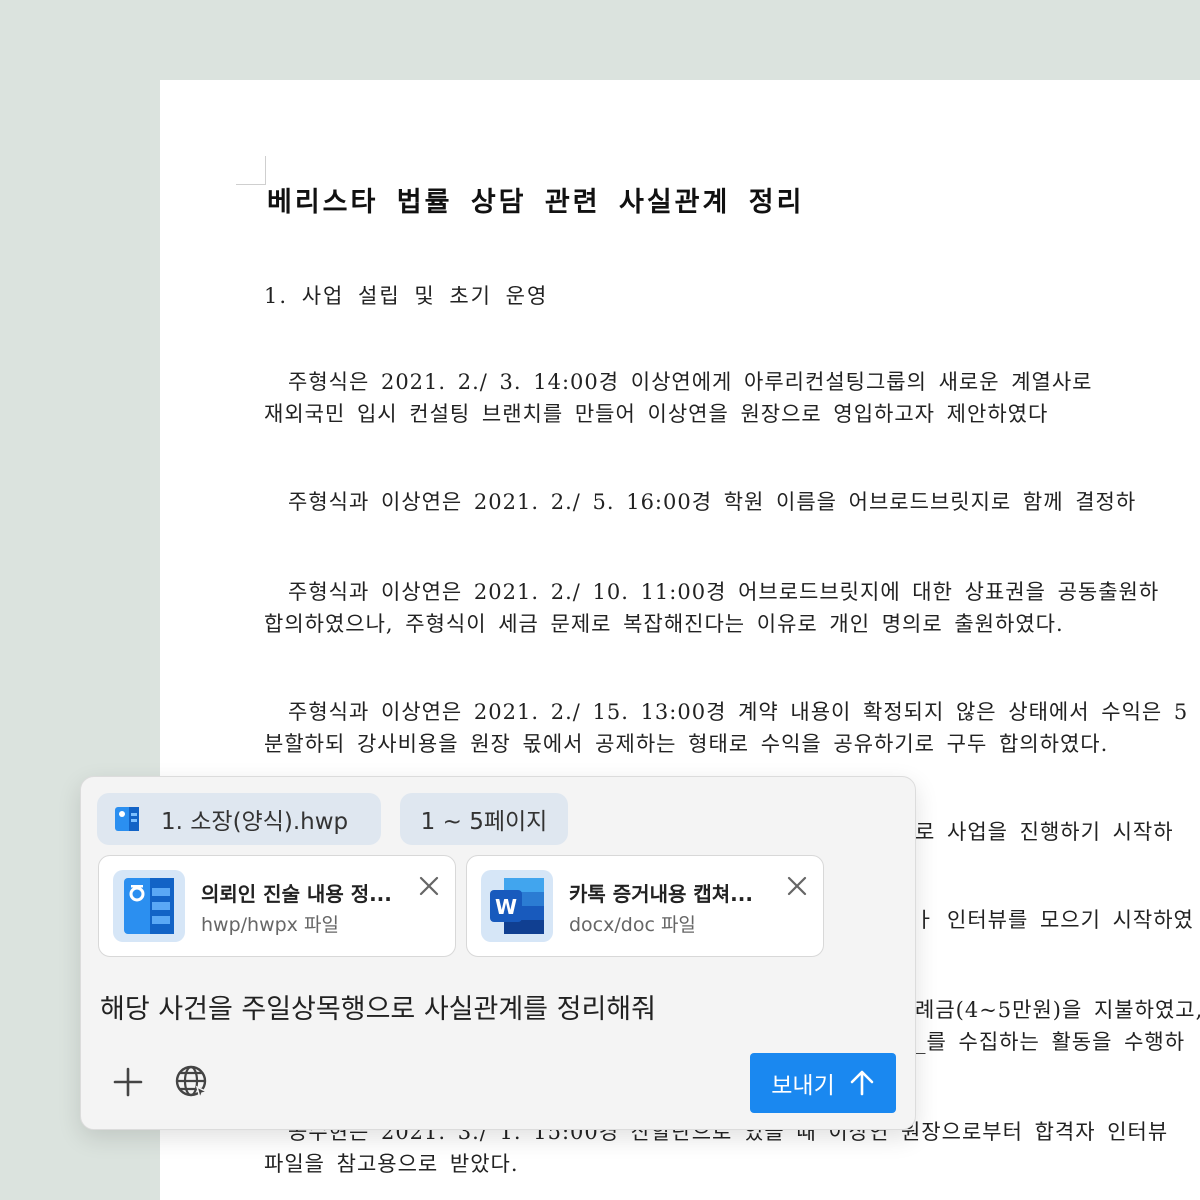  I want to click on paragraph-line: ㅏ 인터뷰를 모으기 시작하였, so click(1054, 920).